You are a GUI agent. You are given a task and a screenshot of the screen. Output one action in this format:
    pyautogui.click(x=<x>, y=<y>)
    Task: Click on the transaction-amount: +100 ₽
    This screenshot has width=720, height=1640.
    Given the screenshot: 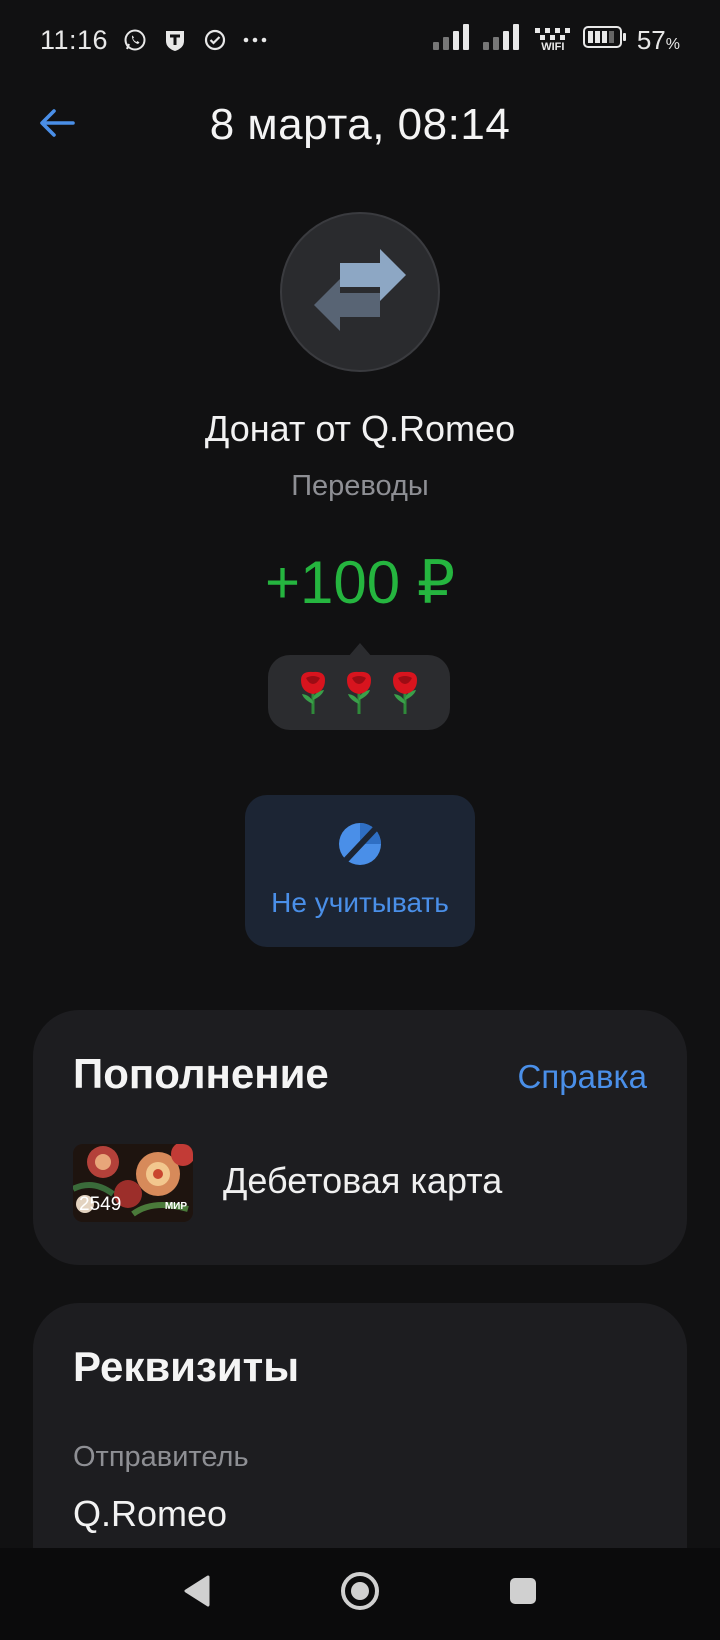 What is the action you would take?
    pyautogui.click(x=360, y=582)
    